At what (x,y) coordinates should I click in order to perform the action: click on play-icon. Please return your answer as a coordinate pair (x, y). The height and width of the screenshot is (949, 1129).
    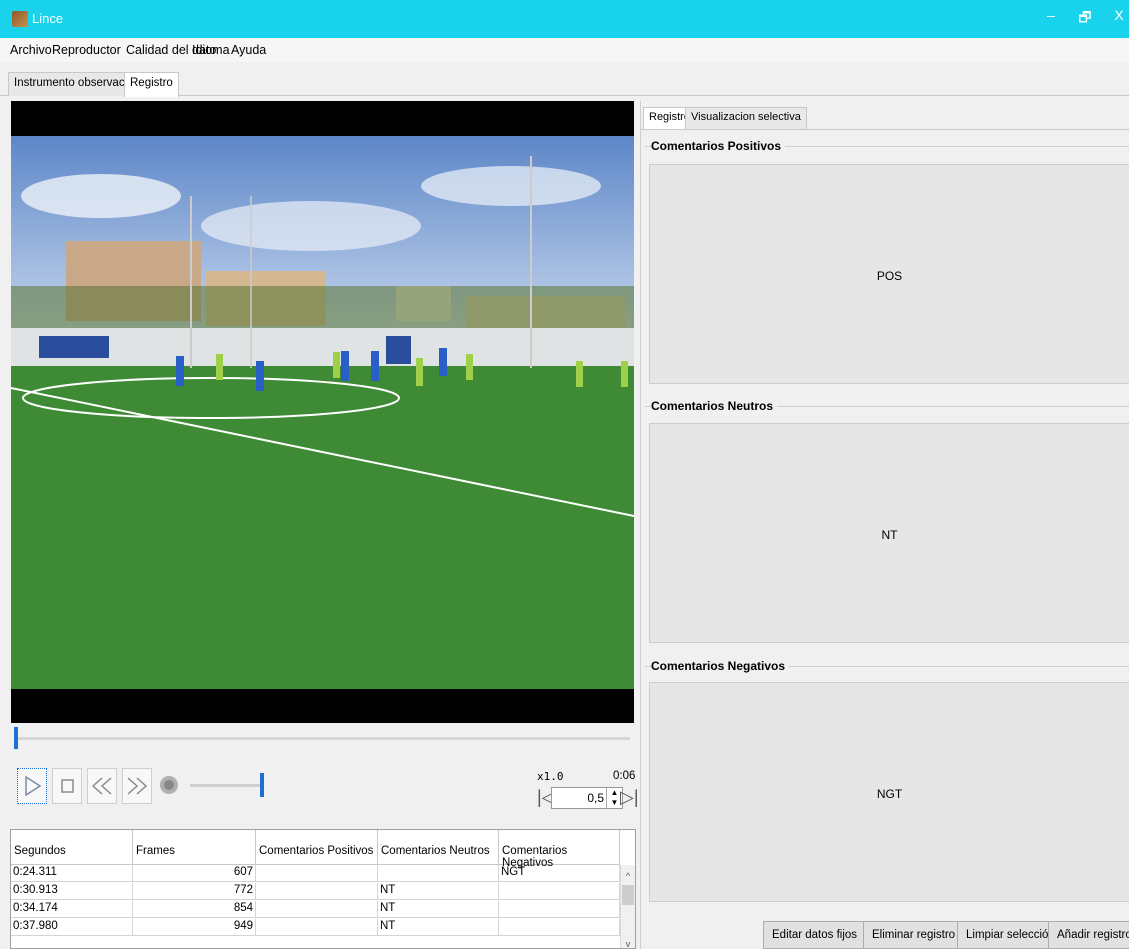
    Looking at the image, I should click on (33, 786).